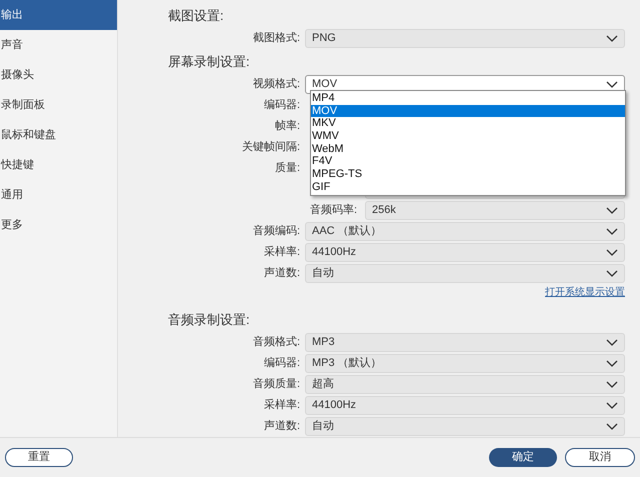 The height and width of the screenshot is (477, 640). What do you see at coordinates (465, 38) in the screenshot?
I see `dropdown-field: PNG` at bounding box center [465, 38].